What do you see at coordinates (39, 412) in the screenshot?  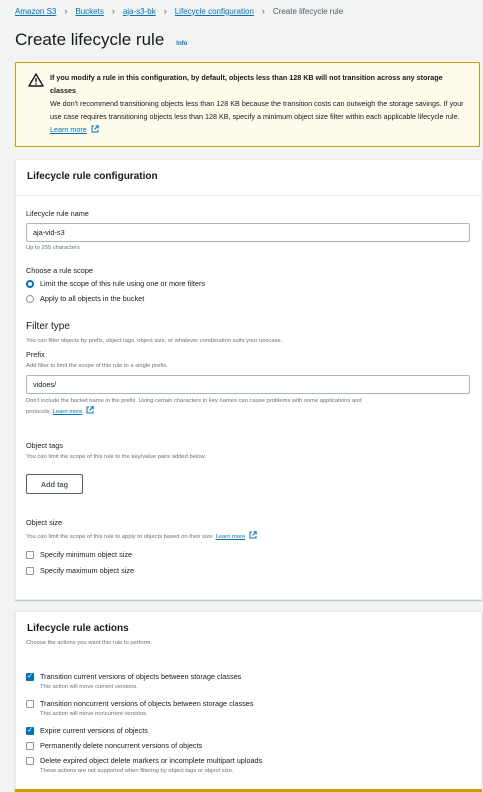 I see `prefix-hint-text-2: protocols.` at bounding box center [39, 412].